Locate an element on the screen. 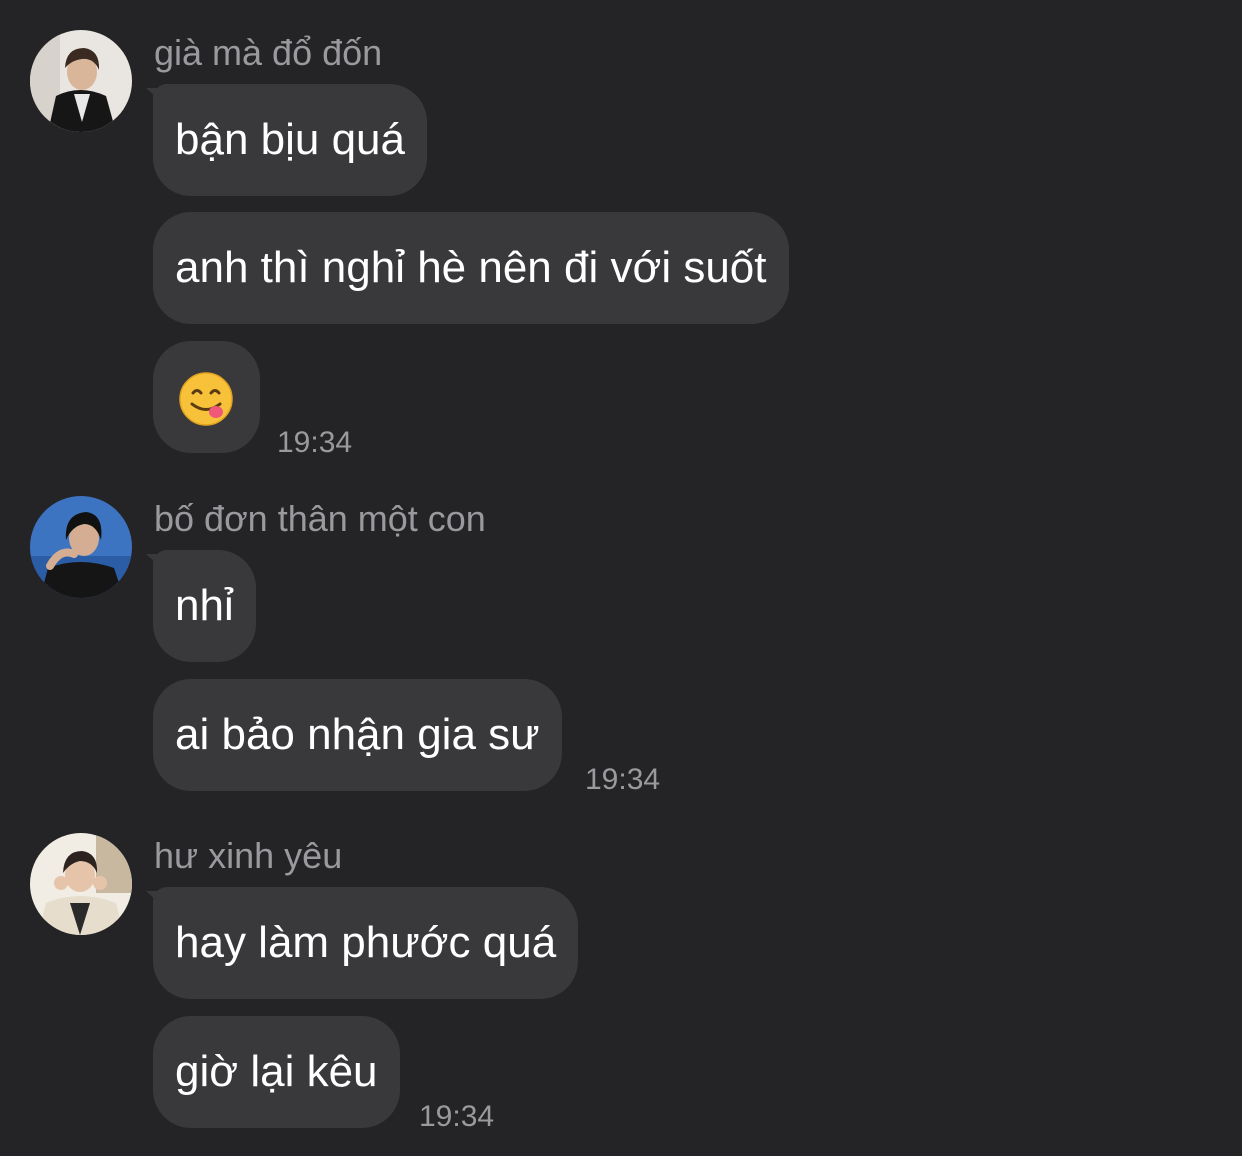 The width and height of the screenshot is (1242, 1156). message-bubble: nhỉ is located at coordinates (204, 606).